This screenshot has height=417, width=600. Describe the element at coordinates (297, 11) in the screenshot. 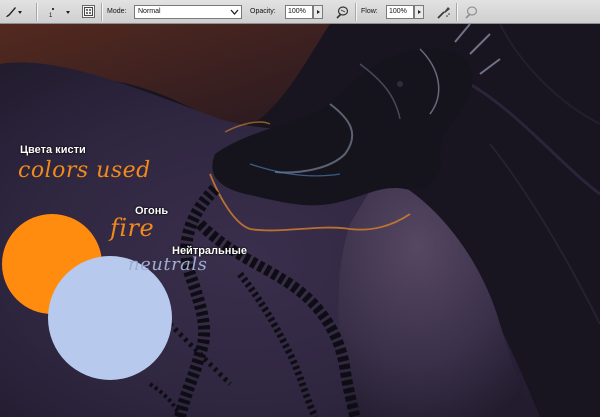

I see `opacity-value: 100%` at that location.